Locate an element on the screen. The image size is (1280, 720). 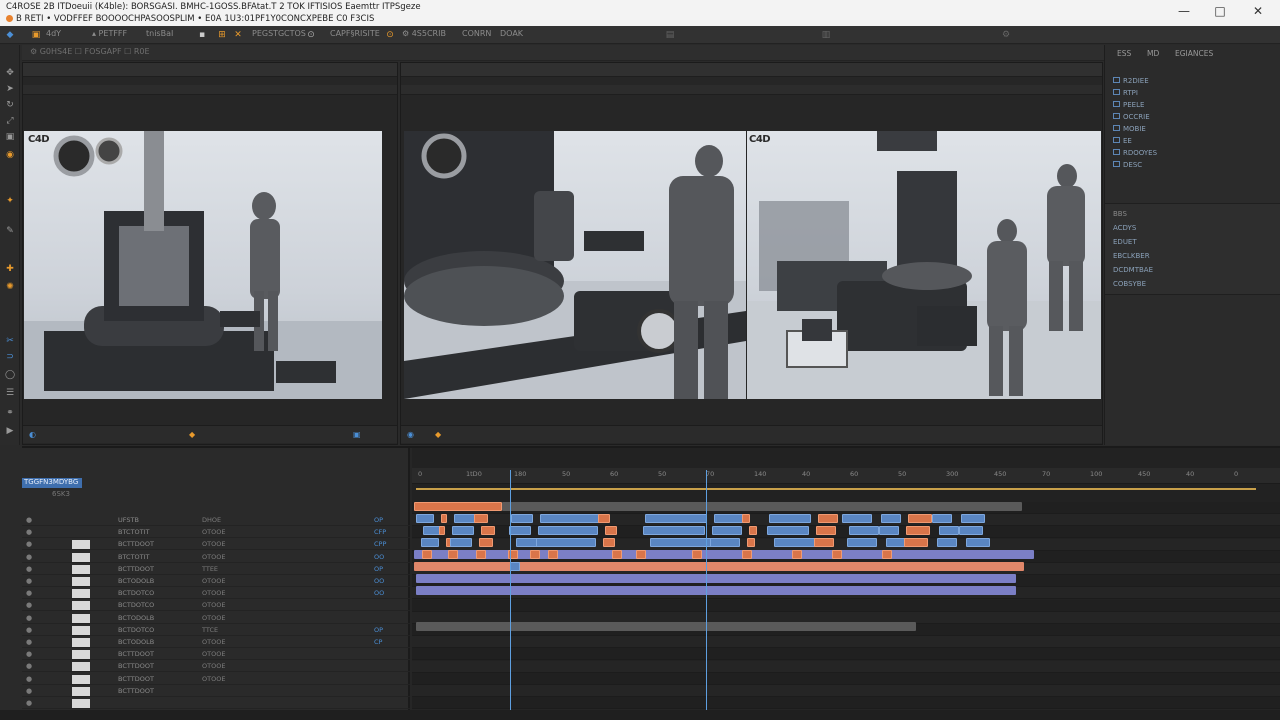
close-button: ✕ is located at coordinates (1258, 12).